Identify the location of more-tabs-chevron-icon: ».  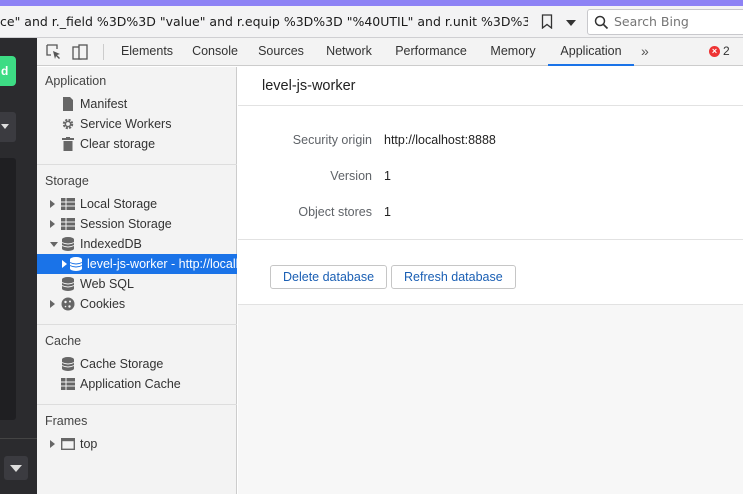
(645, 51).